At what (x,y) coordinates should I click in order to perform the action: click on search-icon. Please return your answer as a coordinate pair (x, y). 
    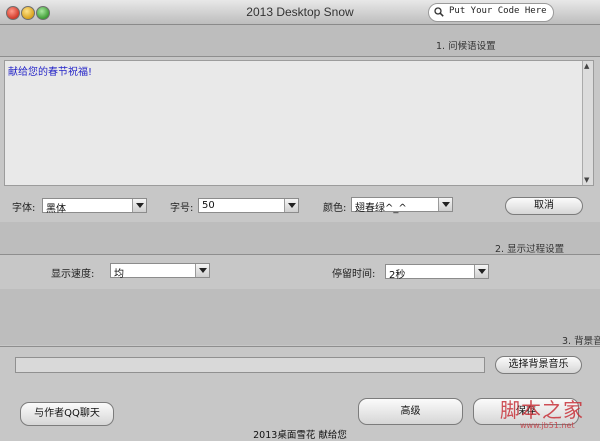
    Looking at the image, I should click on (439, 12).